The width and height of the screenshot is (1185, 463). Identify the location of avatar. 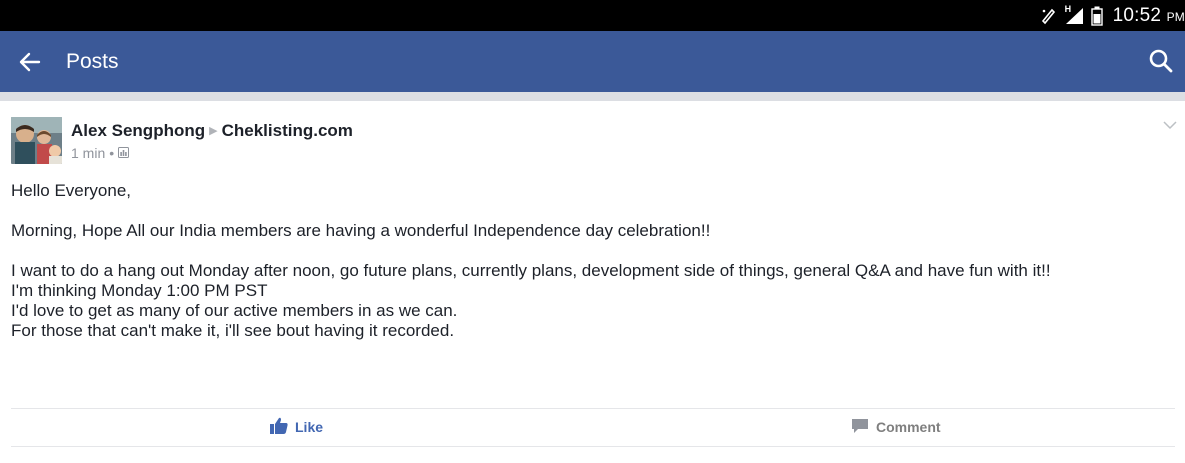
(36, 140).